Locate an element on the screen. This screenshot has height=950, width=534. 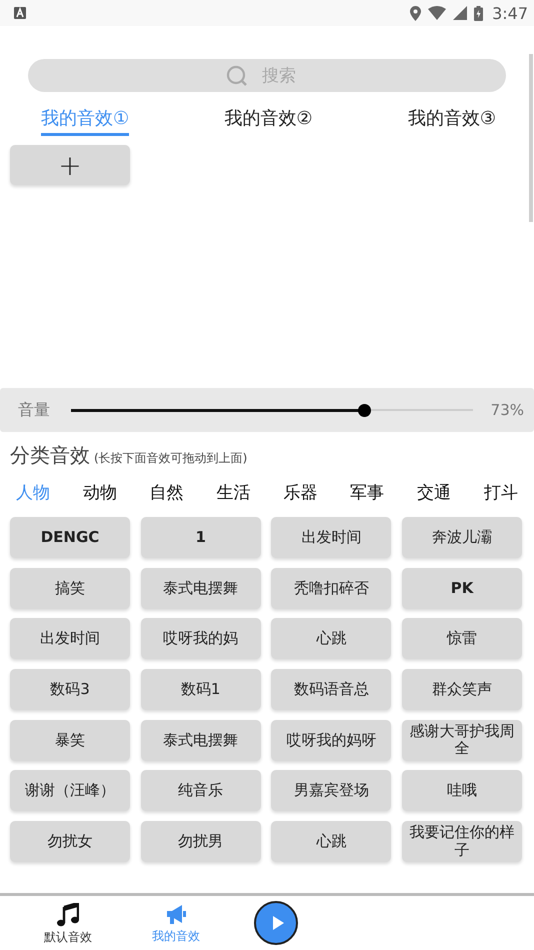
sound-button: 哎呀我的妈呀 is located at coordinates (331, 740).